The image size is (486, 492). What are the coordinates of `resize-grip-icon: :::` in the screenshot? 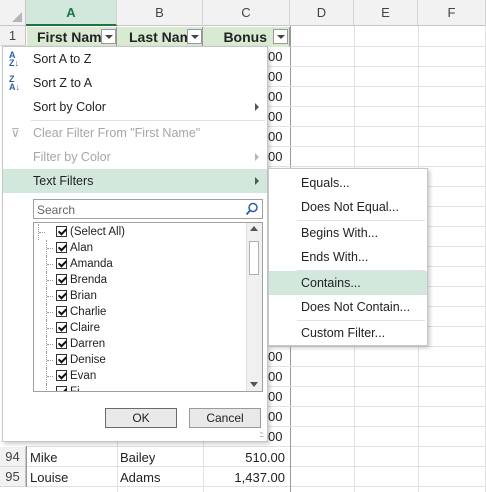 It's located at (261, 434).